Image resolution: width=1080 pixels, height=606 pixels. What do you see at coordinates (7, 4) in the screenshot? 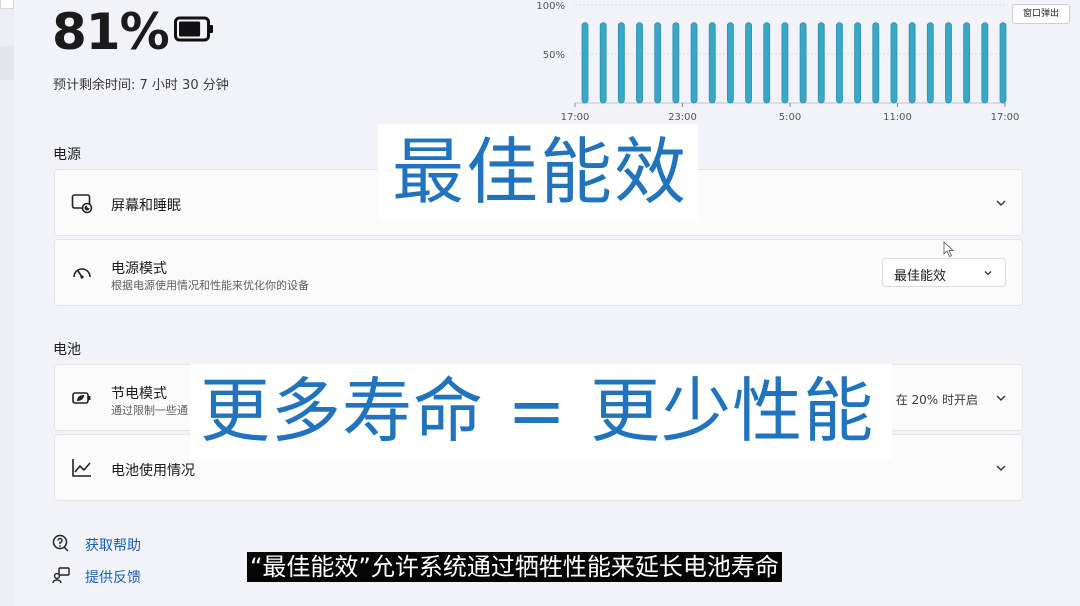
I see `nav-tab-edge` at bounding box center [7, 4].